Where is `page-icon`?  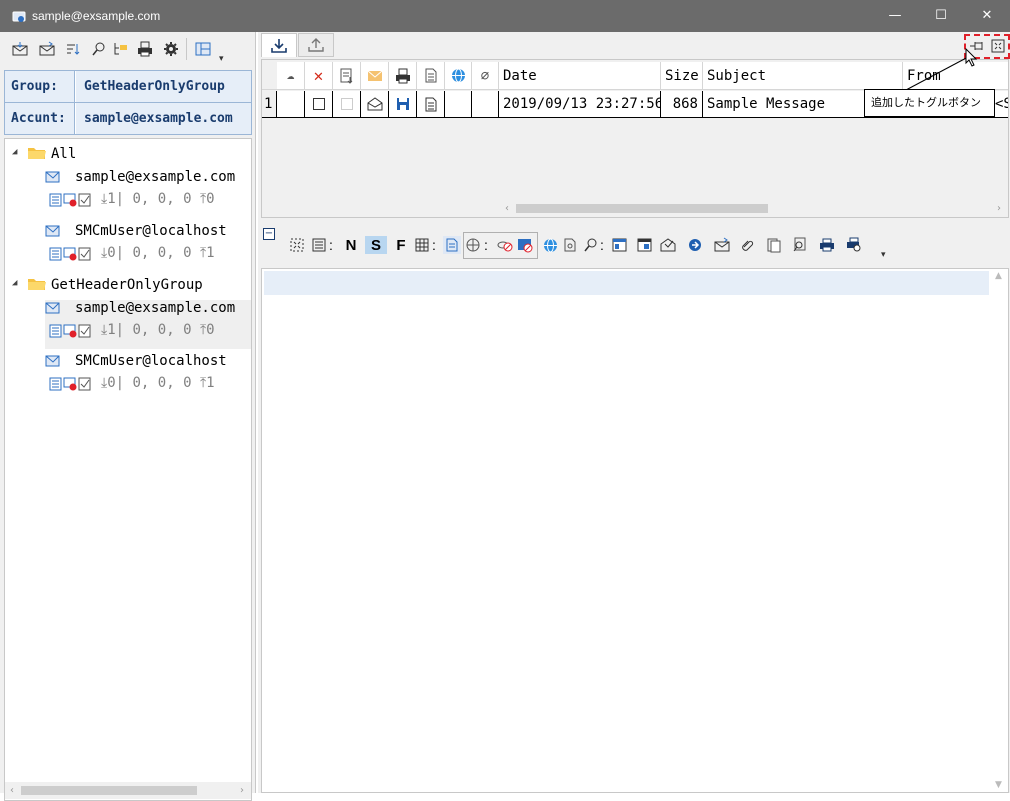 page-icon is located at coordinates (430, 75).